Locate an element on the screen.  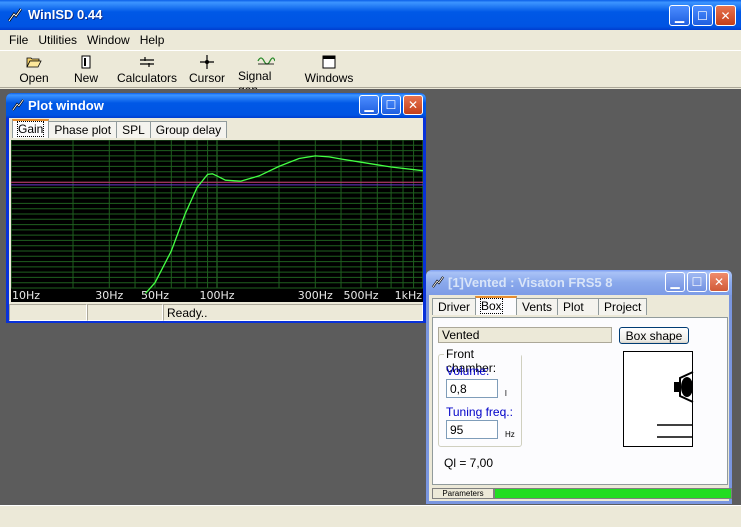
vented-window-titlebar: [1]Vented : Visaton FRS5 8 ▁ ☐ ✕ is located at coordinates (579, 282).